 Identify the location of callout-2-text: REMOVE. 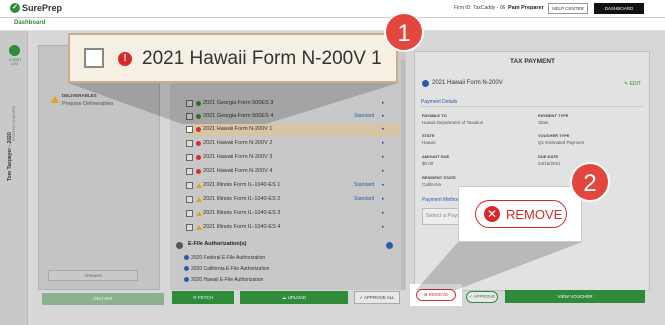
(534, 214).